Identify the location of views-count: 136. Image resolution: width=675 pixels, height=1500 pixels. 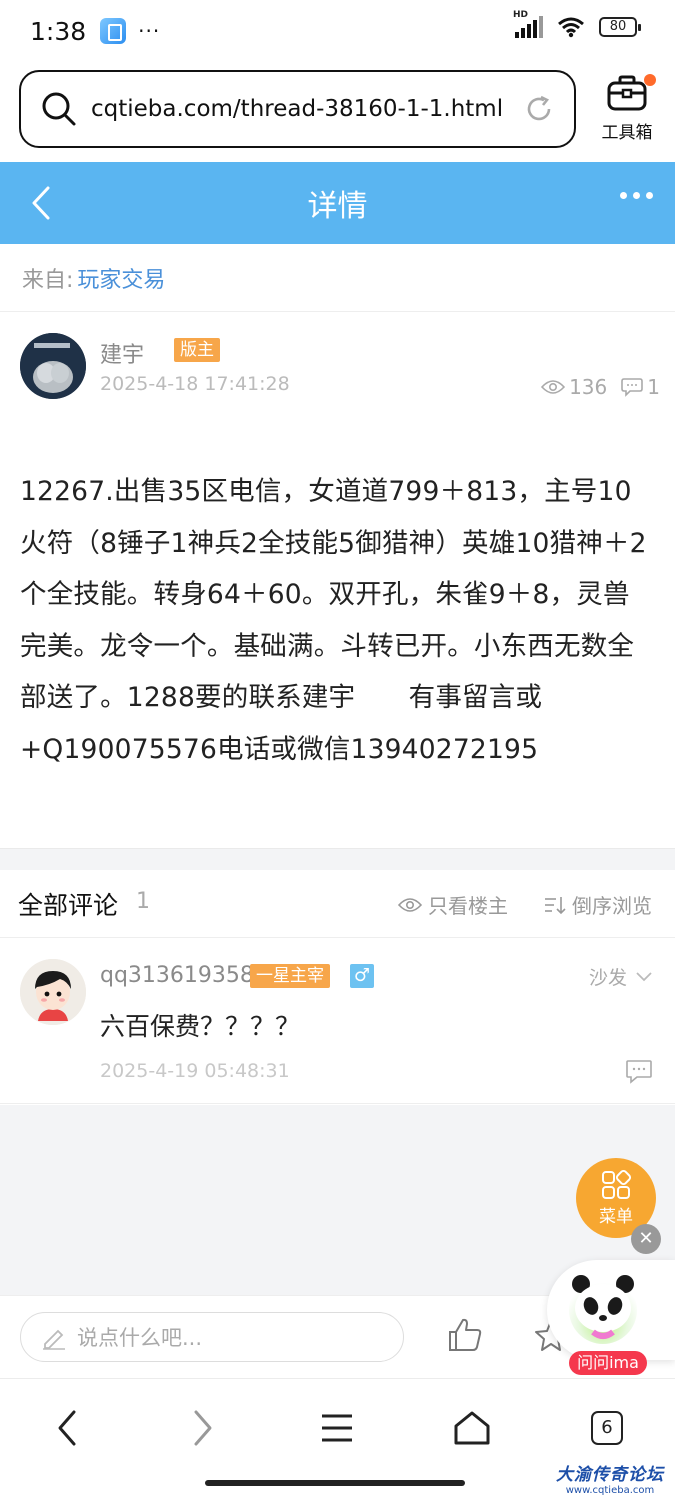
(588, 387).